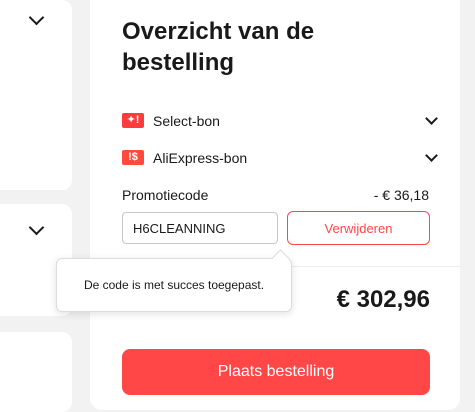  I want to click on select-coupon-label: Select-bon, so click(186, 121).